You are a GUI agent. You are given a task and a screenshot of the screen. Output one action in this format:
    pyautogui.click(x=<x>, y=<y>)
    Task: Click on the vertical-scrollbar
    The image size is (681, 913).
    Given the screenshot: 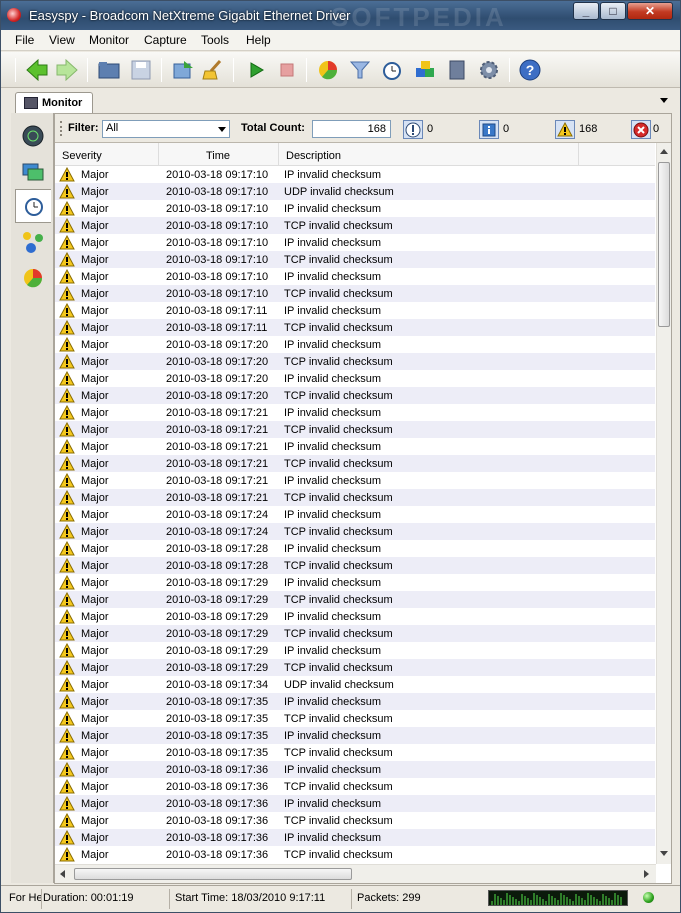 What is the action you would take?
    pyautogui.click(x=663, y=503)
    